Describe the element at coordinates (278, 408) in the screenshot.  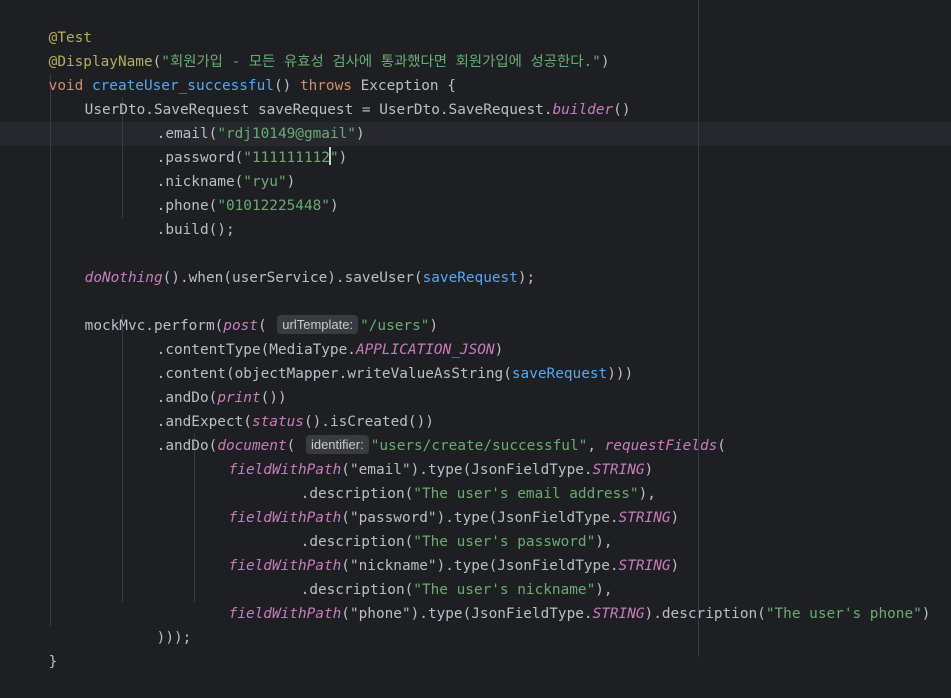
I see `code-line: .andExpect(status().isCreated())` at that location.